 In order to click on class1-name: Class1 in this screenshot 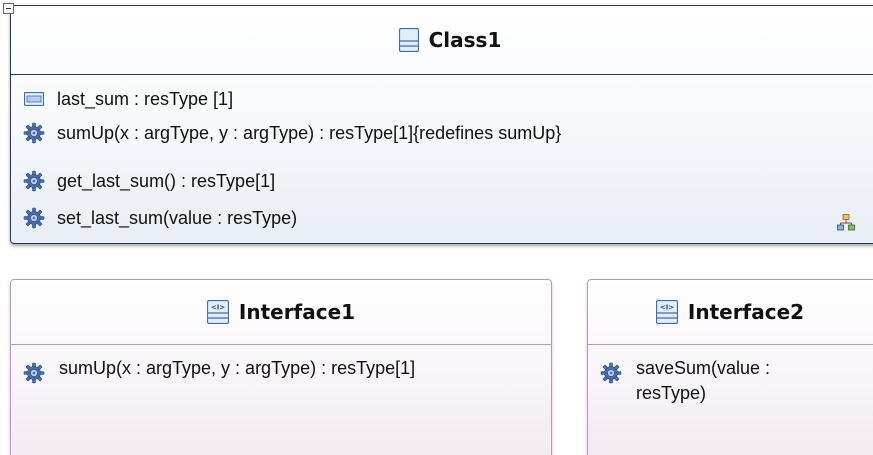, I will do `click(465, 40)`.